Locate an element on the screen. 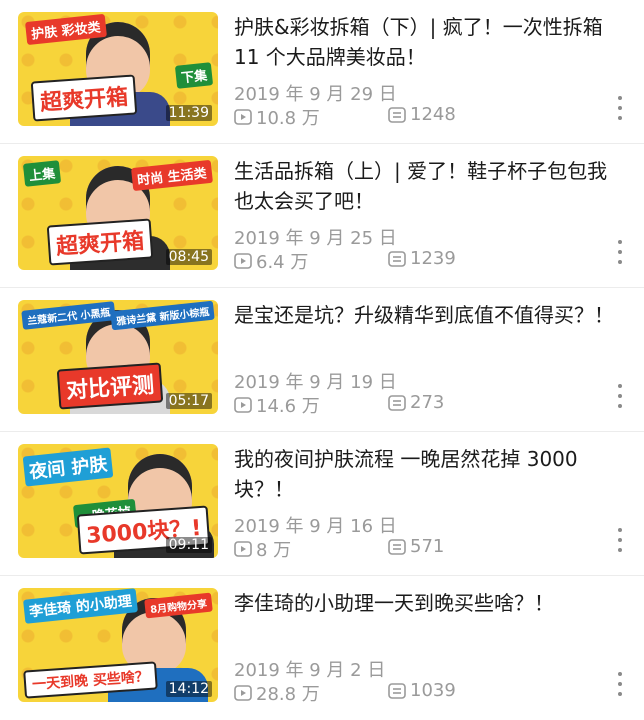  video-title: 我的夜间护肤流程 一晚居然花掉 3000 块？！ is located at coordinates (429, 474).